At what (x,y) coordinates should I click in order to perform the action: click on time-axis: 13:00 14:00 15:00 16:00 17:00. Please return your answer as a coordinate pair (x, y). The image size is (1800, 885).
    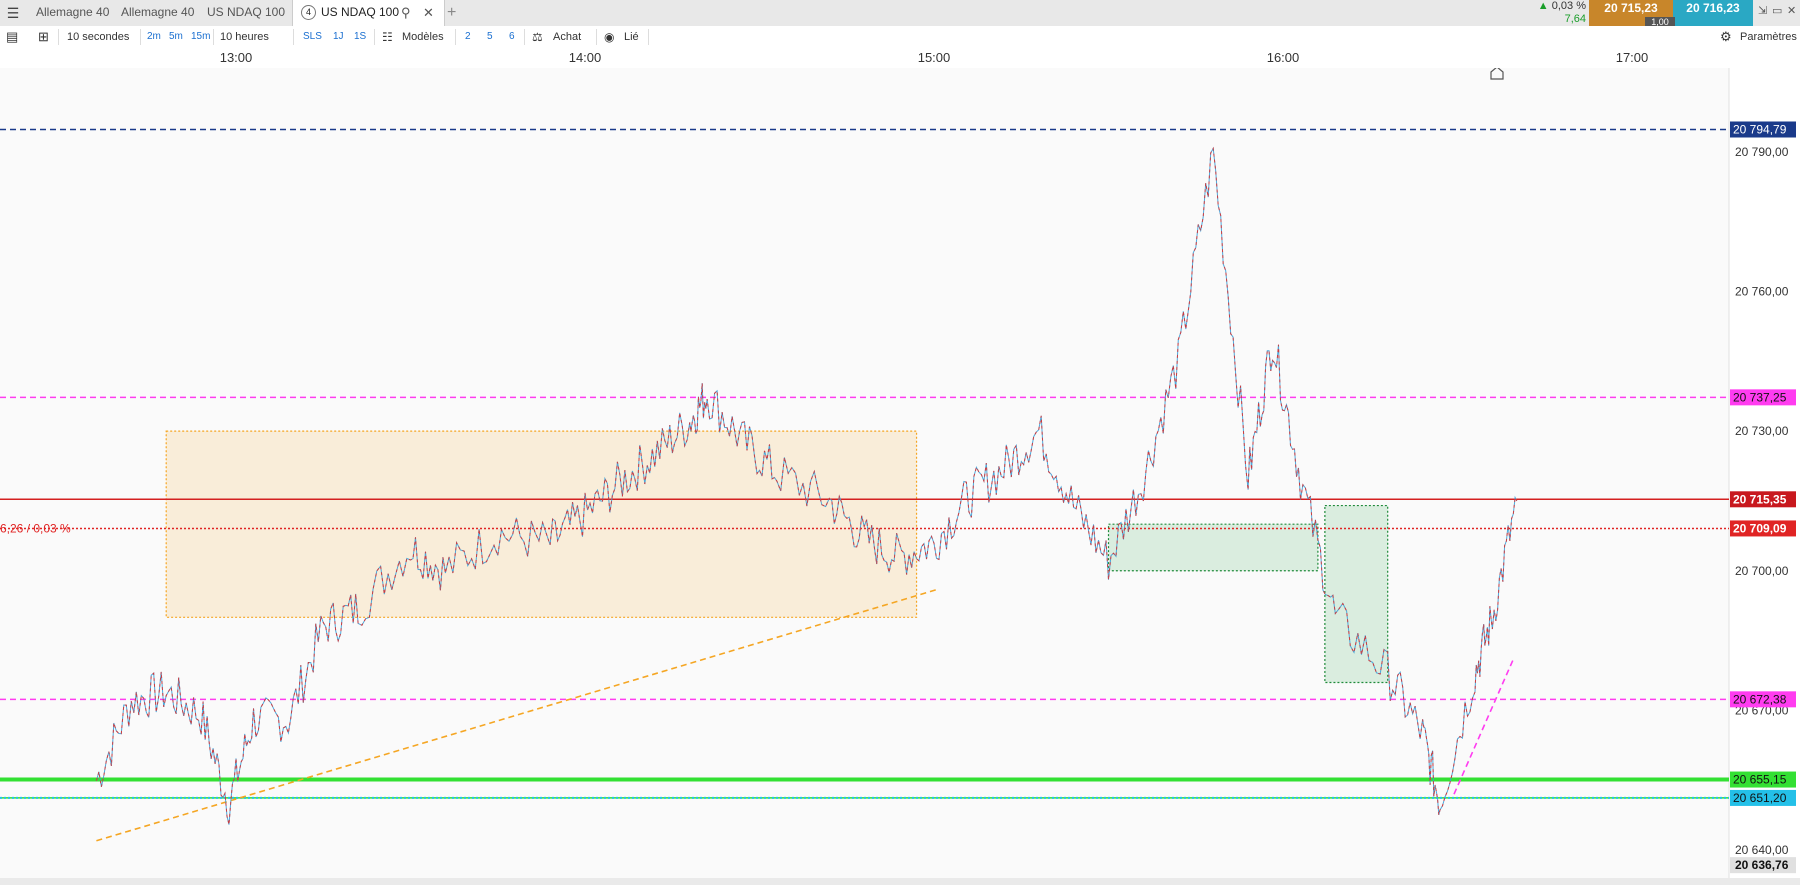
    Looking at the image, I should click on (900, 58).